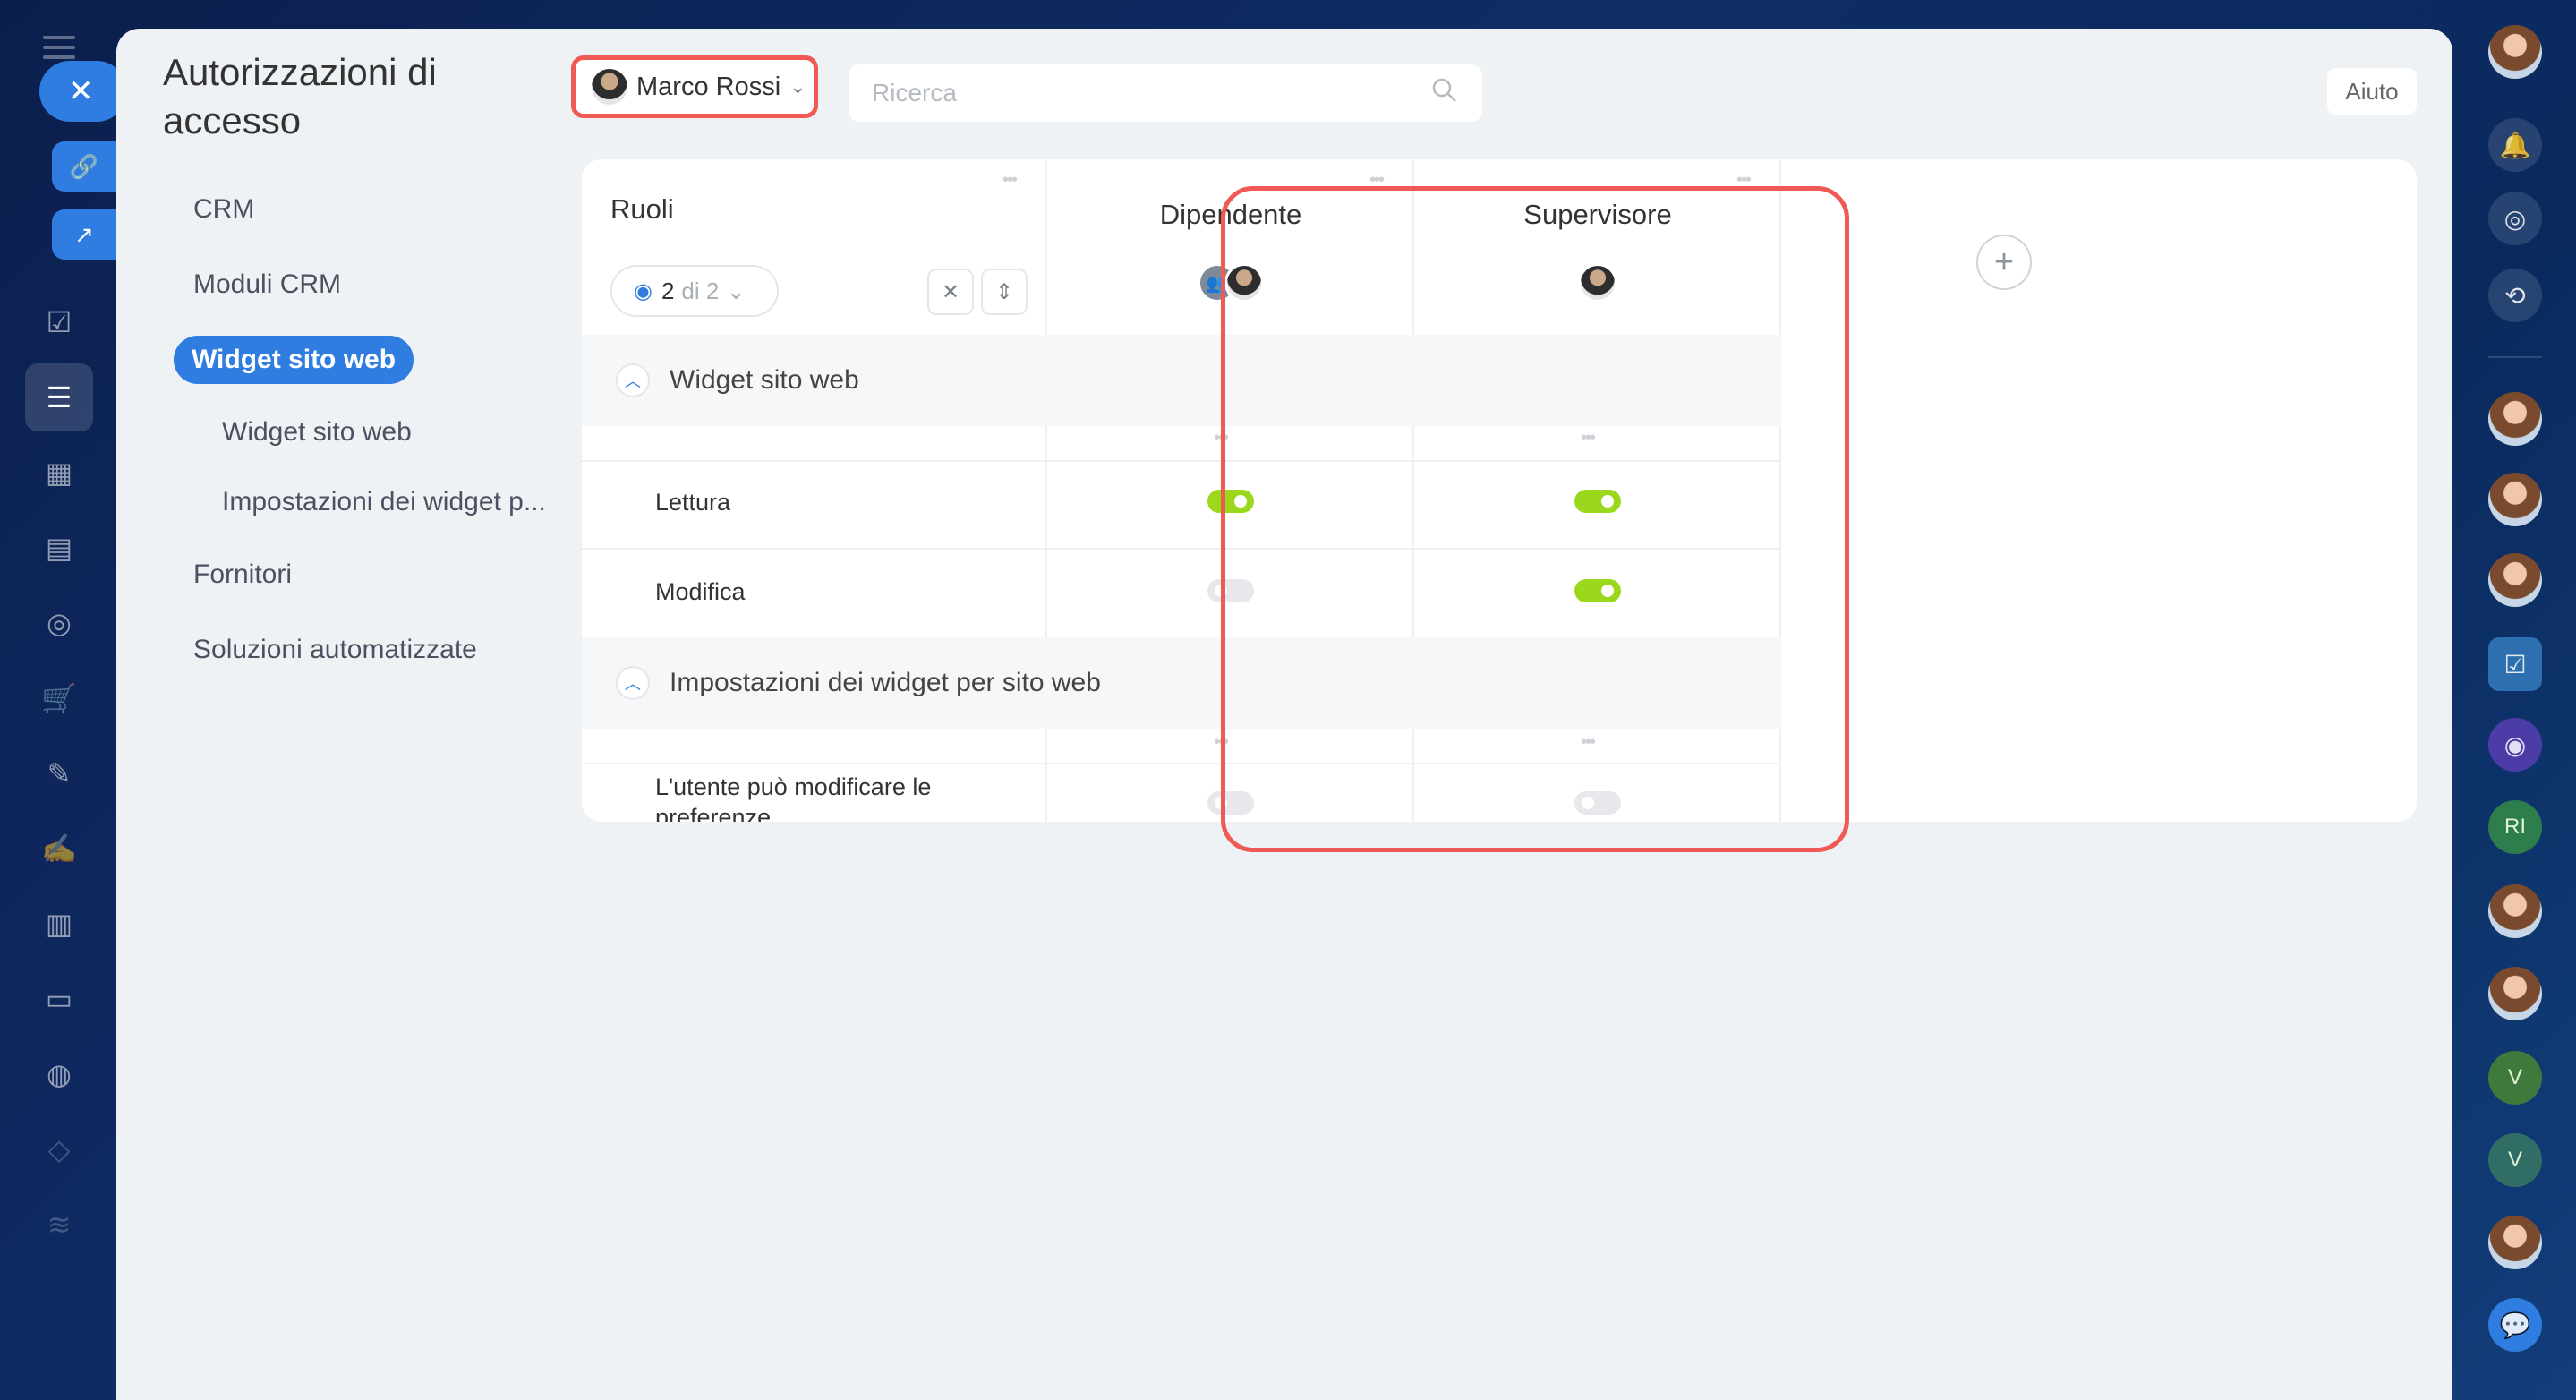 This screenshot has width=2576, height=1400. I want to click on close-icon: ✕, so click(83, 91).